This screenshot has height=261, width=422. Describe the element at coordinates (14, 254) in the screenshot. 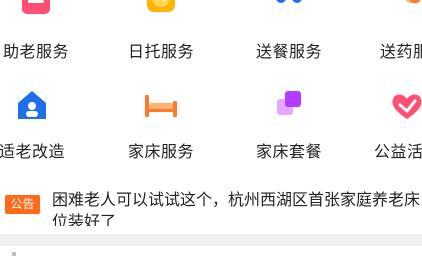

I see `next-section-marker` at that location.